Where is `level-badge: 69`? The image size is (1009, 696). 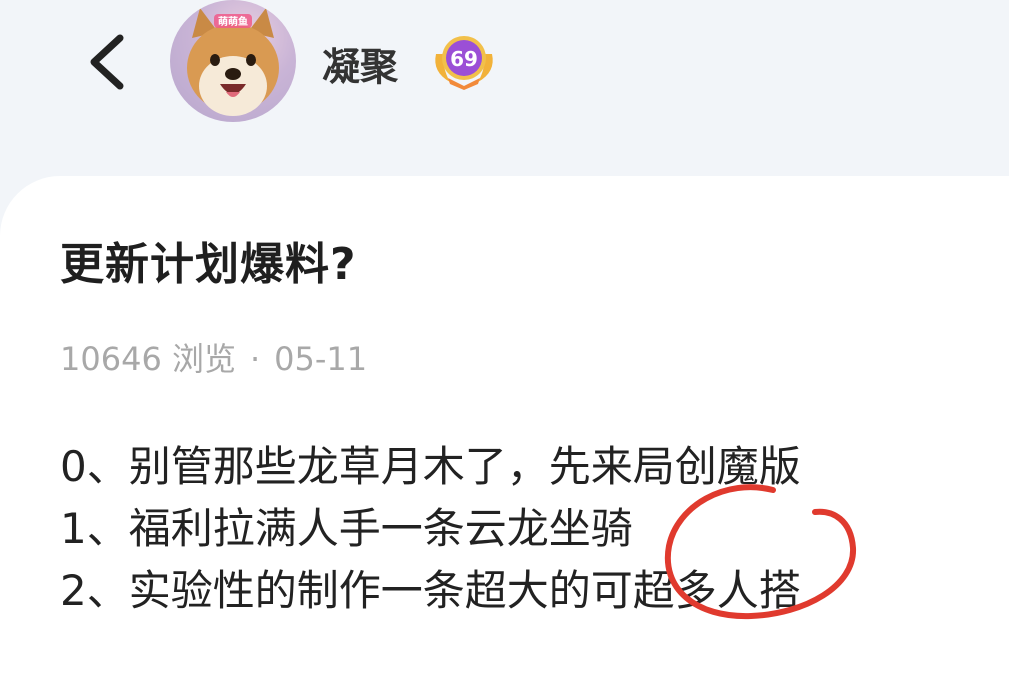 level-badge: 69 is located at coordinates (464, 59).